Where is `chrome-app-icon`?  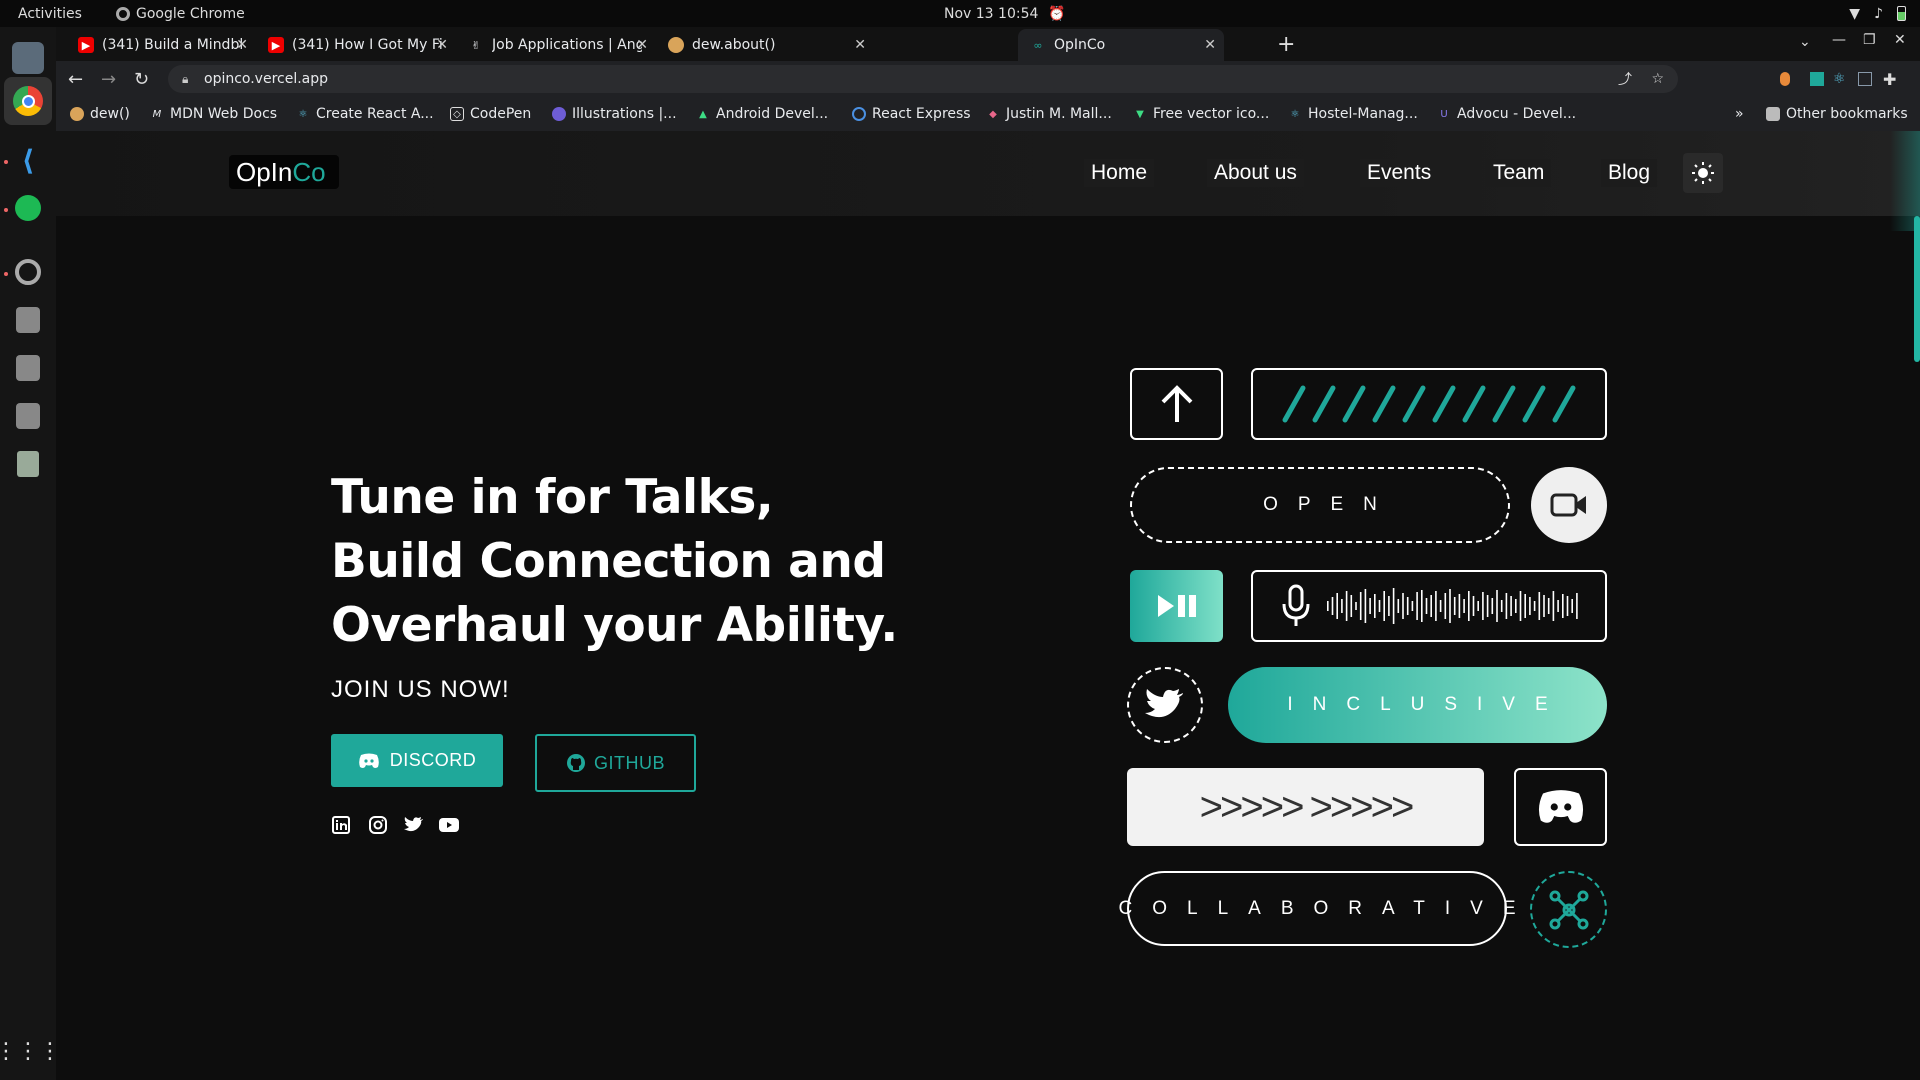 chrome-app-icon is located at coordinates (123, 13).